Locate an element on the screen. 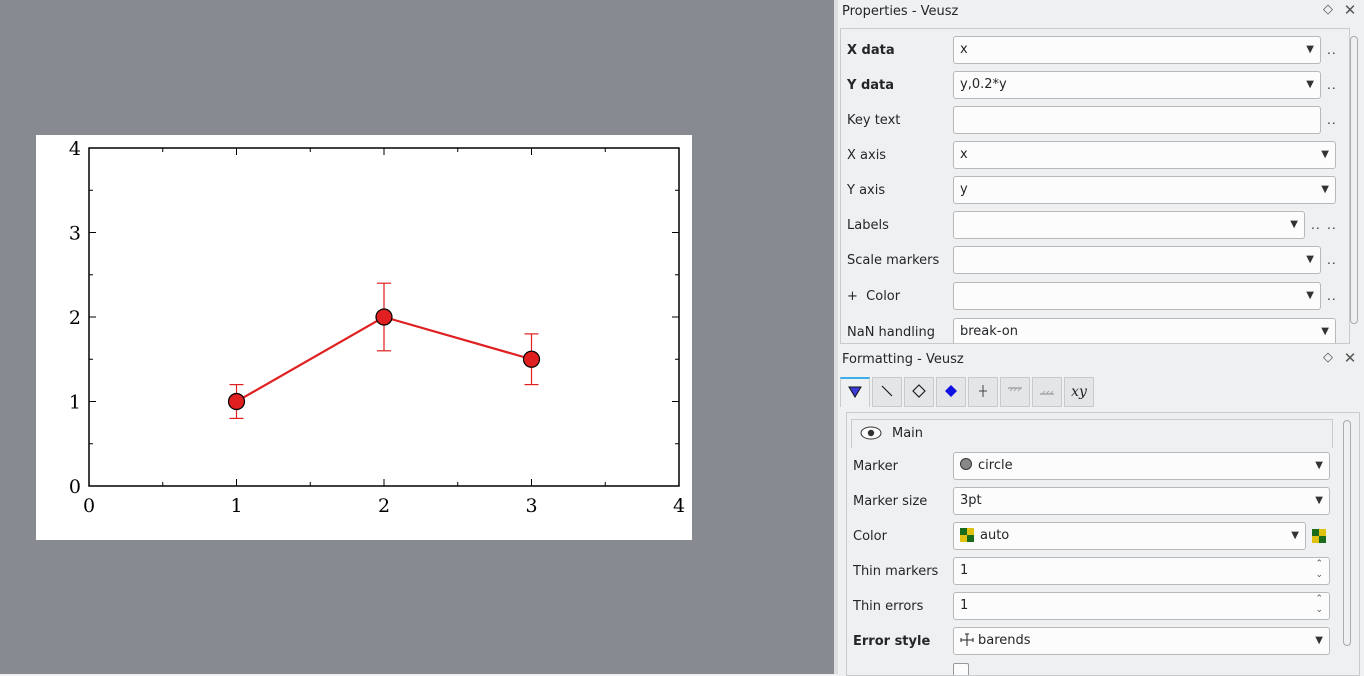  thin-markers-spinbox: 1 ⌃ ⌄ is located at coordinates (1141, 571).